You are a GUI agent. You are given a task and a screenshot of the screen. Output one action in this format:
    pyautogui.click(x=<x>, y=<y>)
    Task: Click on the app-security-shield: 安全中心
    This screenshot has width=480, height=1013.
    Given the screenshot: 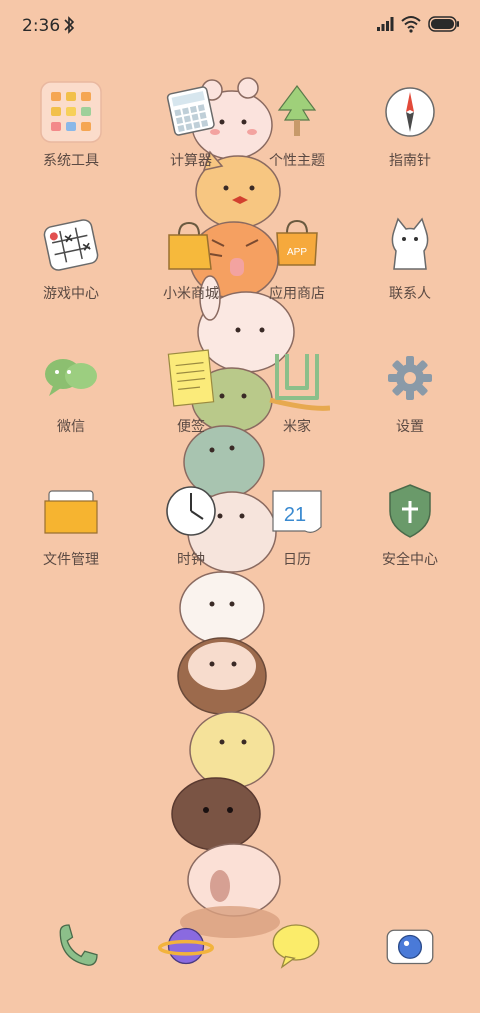 What is the action you would take?
    pyautogui.click(x=410, y=529)
    